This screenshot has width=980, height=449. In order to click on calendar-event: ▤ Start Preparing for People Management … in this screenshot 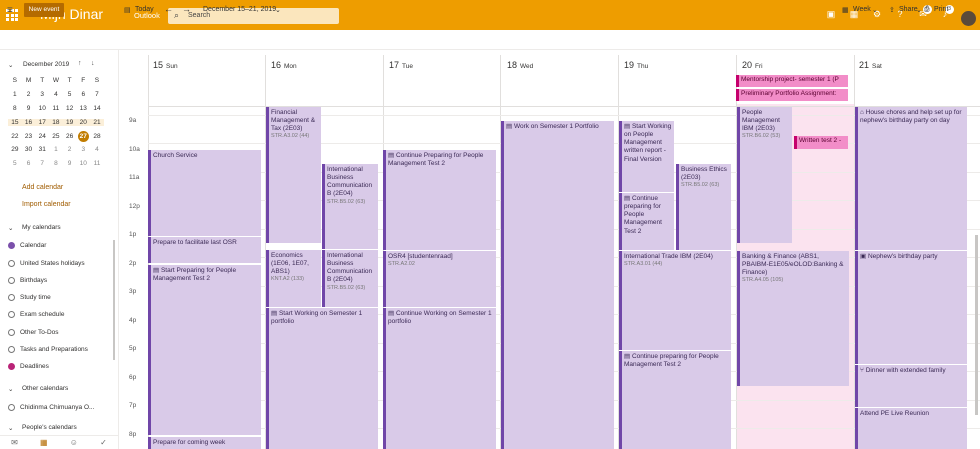, I will do `click(204, 350)`.